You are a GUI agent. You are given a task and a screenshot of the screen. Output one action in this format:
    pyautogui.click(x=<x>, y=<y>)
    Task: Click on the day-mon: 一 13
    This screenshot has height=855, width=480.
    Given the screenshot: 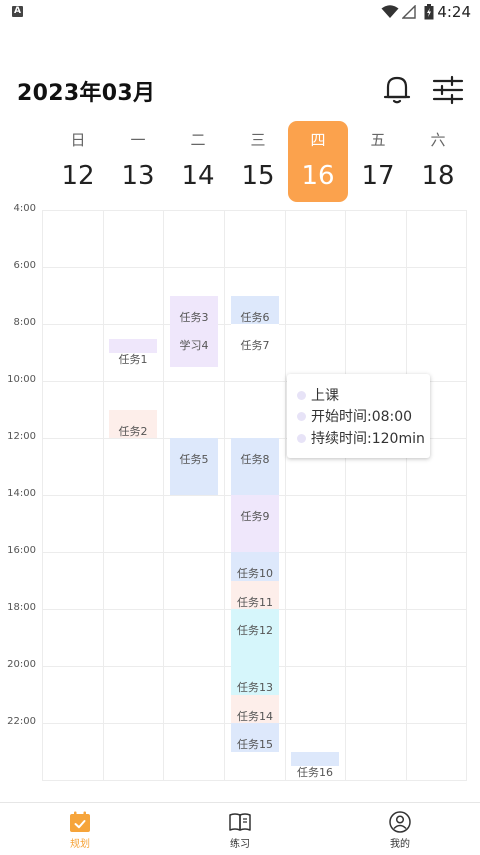 What is the action you would take?
    pyautogui.click(x=138, y=162)
    